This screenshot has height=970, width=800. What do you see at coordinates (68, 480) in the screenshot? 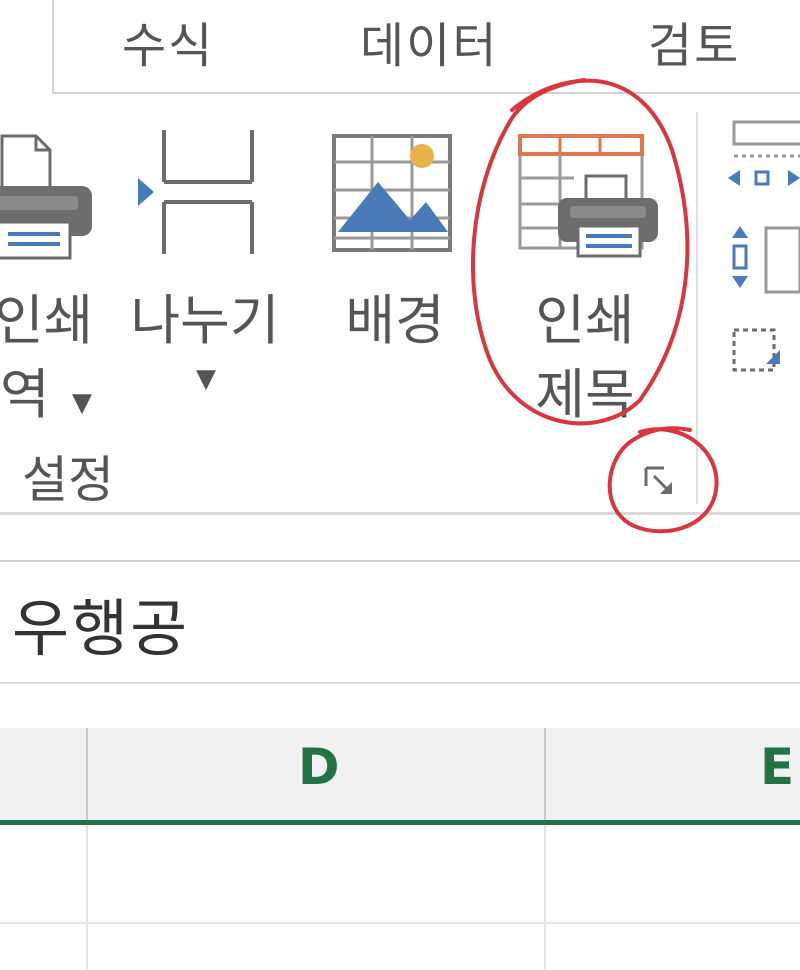
I see `page-setup-group-label: 설정` at bounding box center [68, 480].